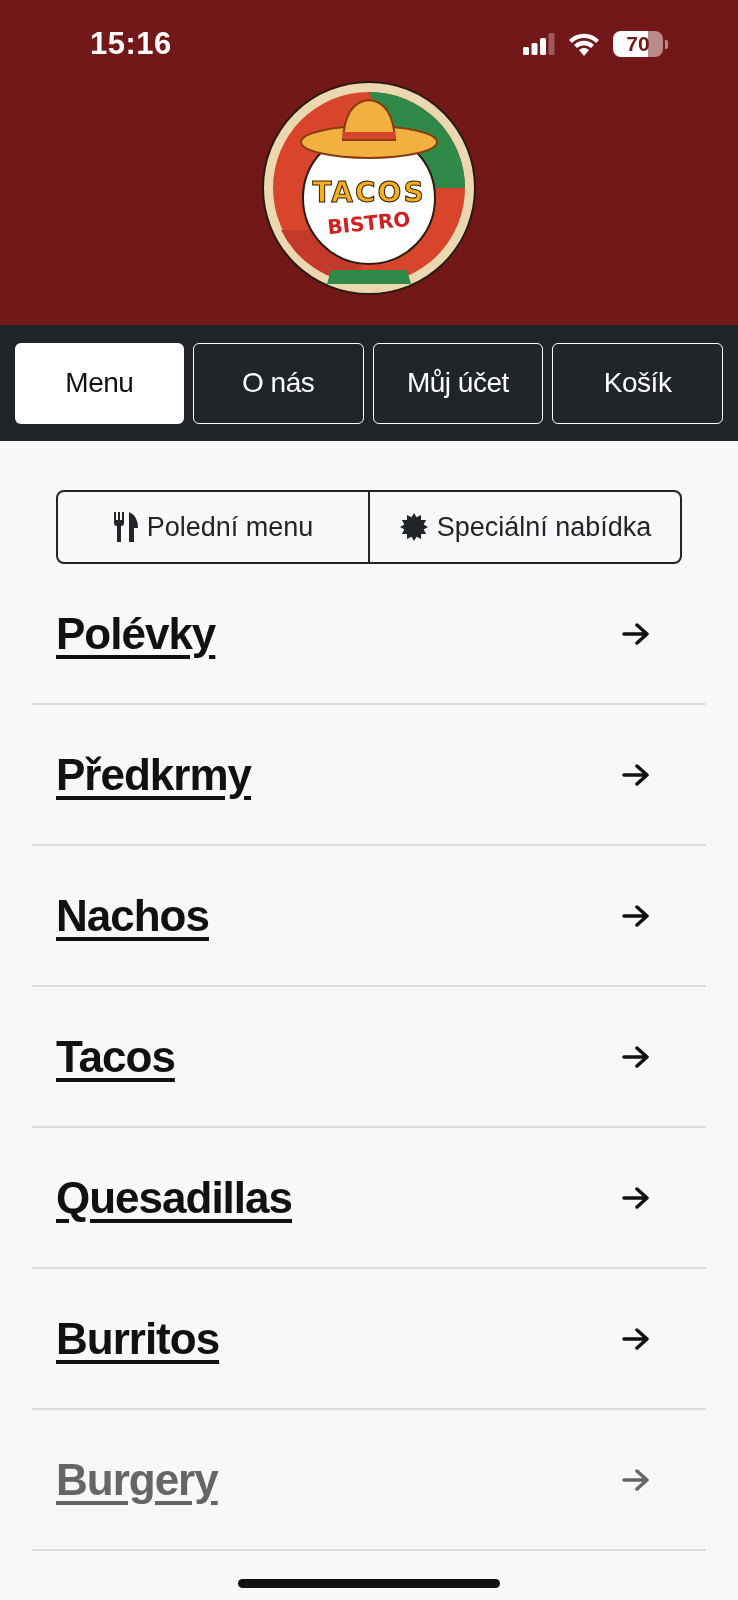 This screenshot has width=738, height=1600. What do you see at coordinates (230, 527) in the screenshot?
I see `menu-type-label: Polední menu` at bounding box center [230, 527].